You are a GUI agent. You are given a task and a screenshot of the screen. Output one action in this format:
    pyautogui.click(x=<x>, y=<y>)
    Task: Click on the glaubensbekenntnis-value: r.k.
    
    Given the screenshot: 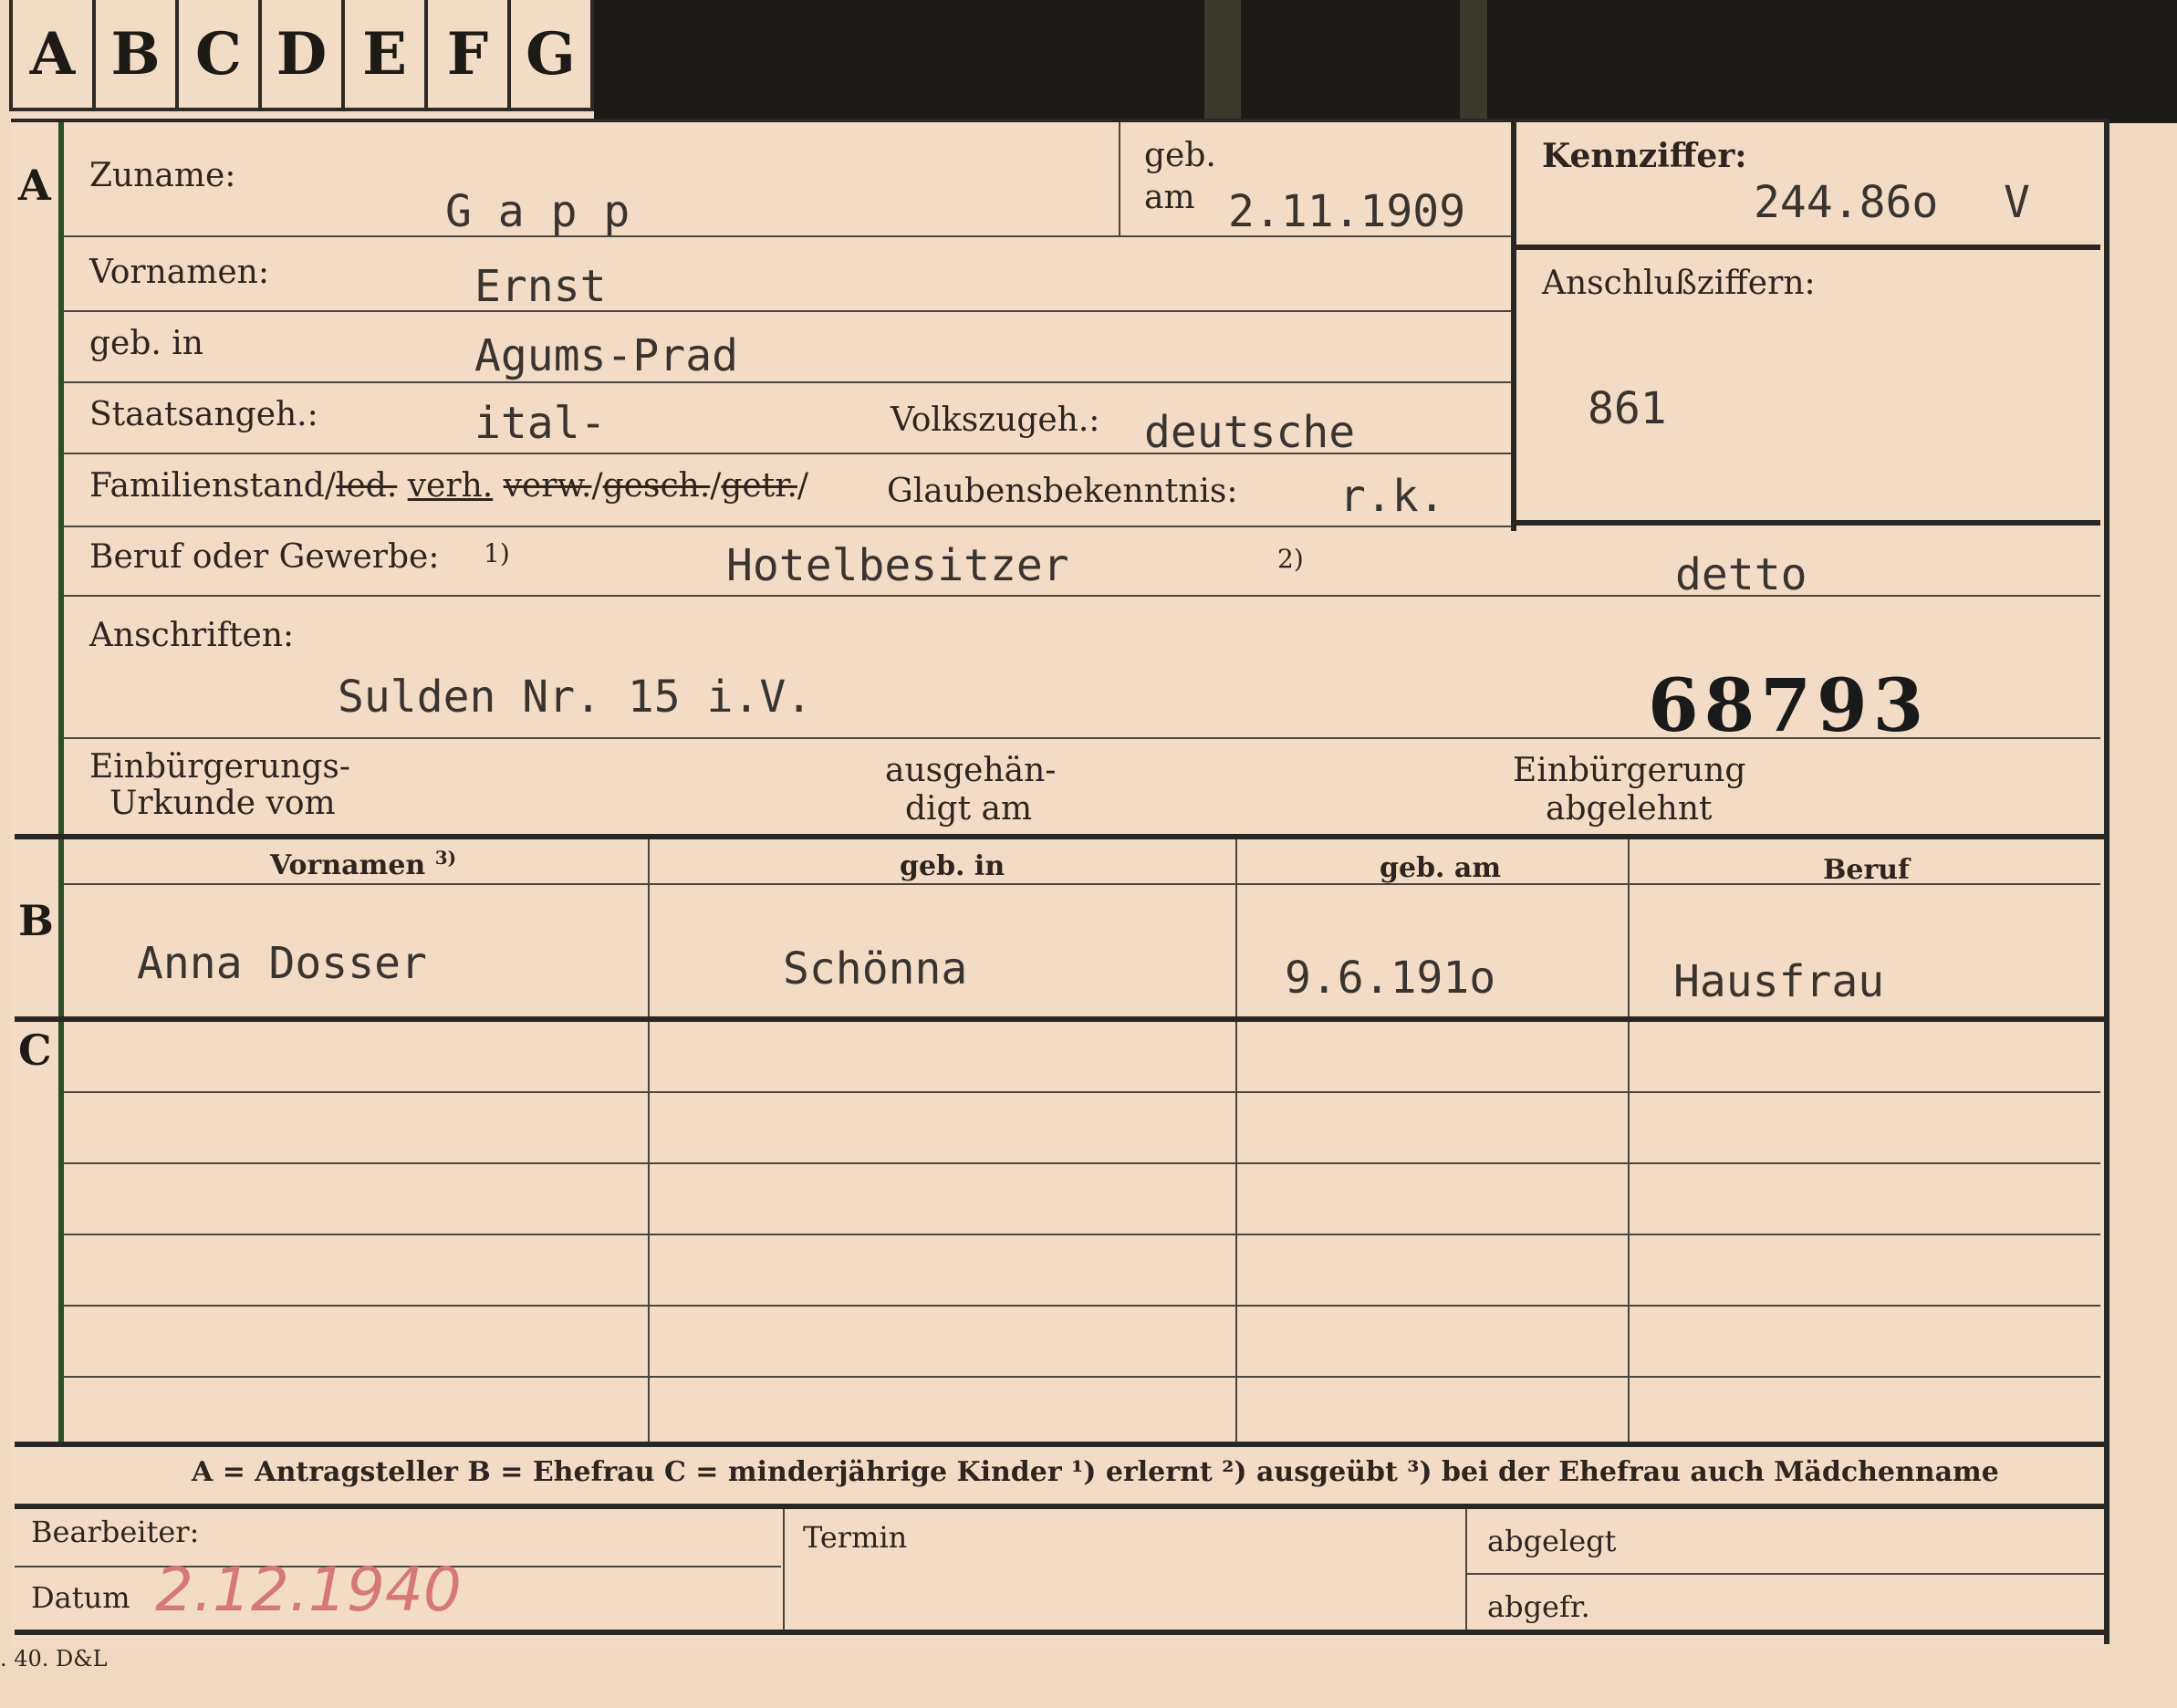 What is the action you would take?
    pyautogui.click(x=1392, y=497)
    